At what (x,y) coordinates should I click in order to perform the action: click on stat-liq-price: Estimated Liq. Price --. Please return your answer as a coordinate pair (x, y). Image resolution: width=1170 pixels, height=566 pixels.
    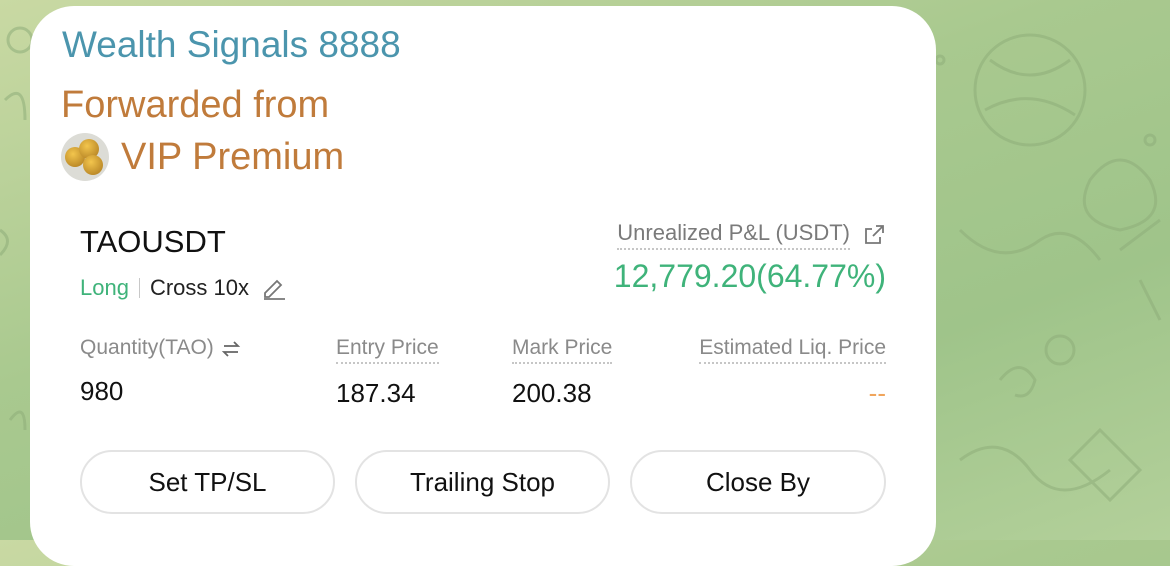
    Looking at the image, I should click on (792, 372).